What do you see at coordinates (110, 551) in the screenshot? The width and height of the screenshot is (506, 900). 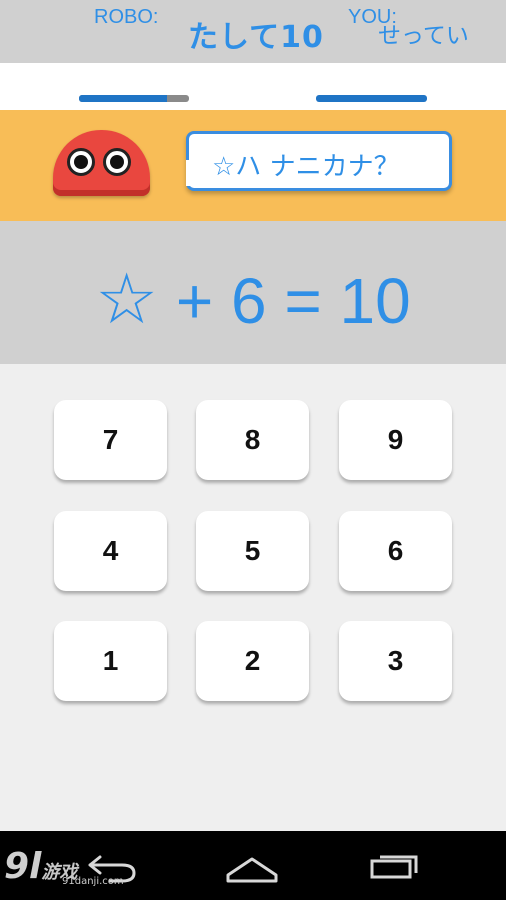 I see `key-4: 4` at bounding box center [110, 551].